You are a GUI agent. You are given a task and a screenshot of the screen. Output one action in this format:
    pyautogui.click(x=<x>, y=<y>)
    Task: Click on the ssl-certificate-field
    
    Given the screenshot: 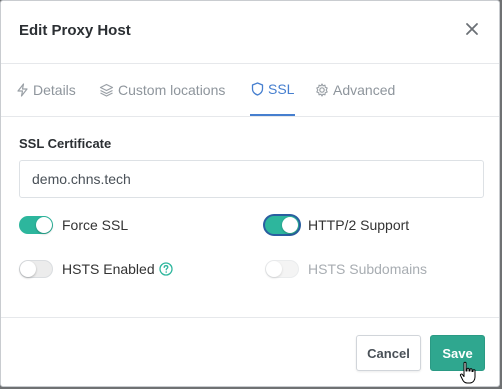 What is the action you would take?
    pyautogui.click(x=251, y=179)
    